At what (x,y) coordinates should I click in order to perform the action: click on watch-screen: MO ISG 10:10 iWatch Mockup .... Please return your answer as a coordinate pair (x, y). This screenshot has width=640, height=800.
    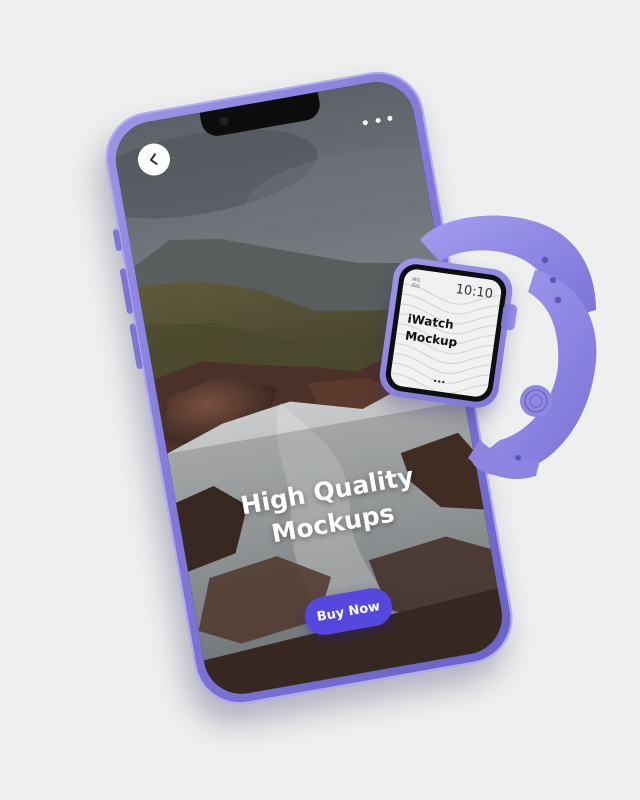
    Looking at the image, I should click on (446, 333).